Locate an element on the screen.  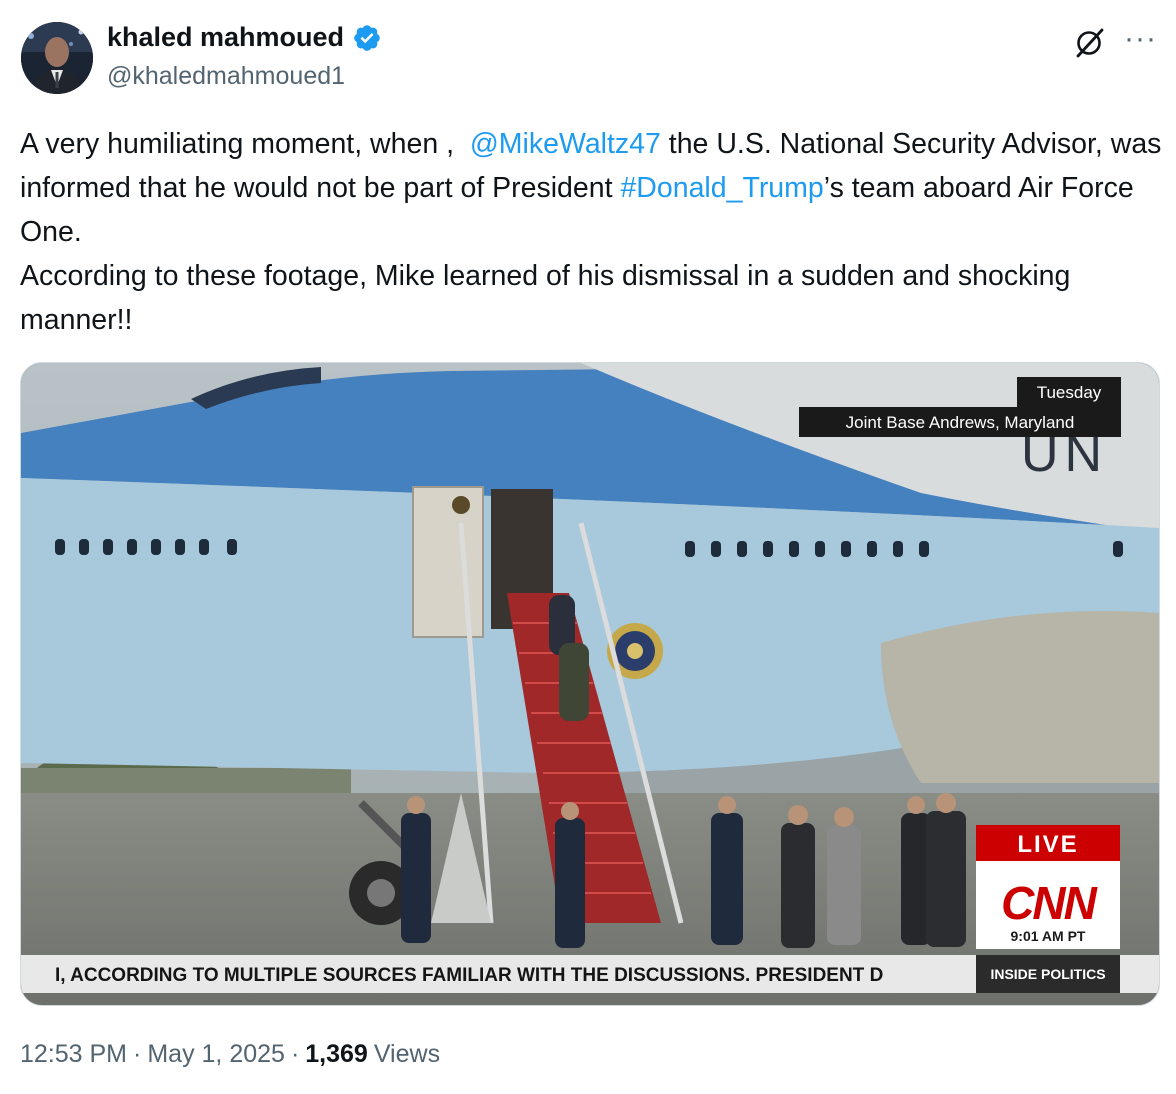
author-avatar is located at coordinates (57, 58).